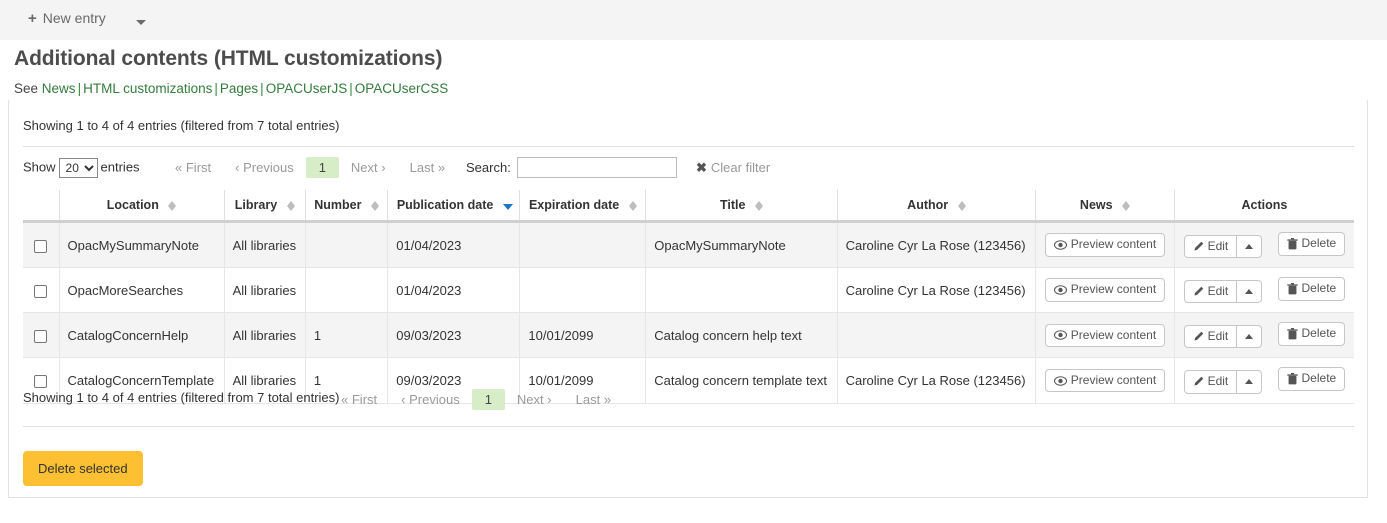 Image resolution: width=1387 pixels, height=523 pixels. What do you see at coordinates (120, 167) in the screenshot?
I see `entries-label: entries` at bounding box center [120, 167].